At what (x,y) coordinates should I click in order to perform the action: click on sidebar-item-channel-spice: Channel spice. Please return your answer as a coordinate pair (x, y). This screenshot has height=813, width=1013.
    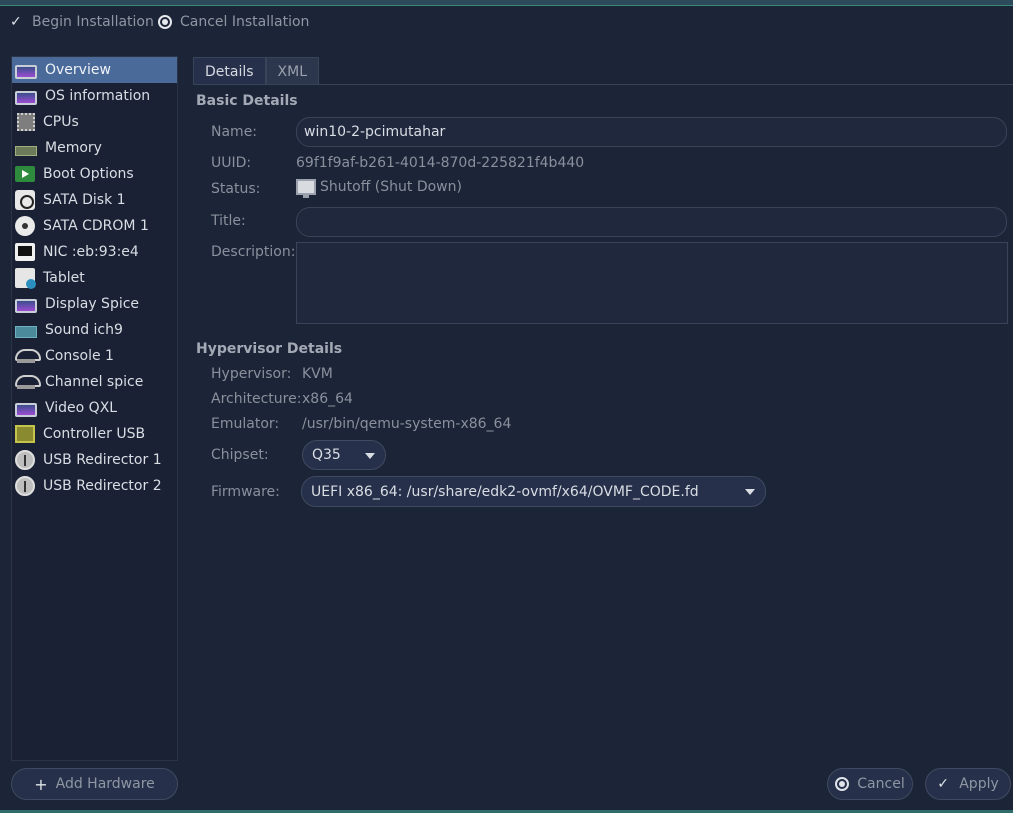
    Looking at the image, I should click on (94, 382).